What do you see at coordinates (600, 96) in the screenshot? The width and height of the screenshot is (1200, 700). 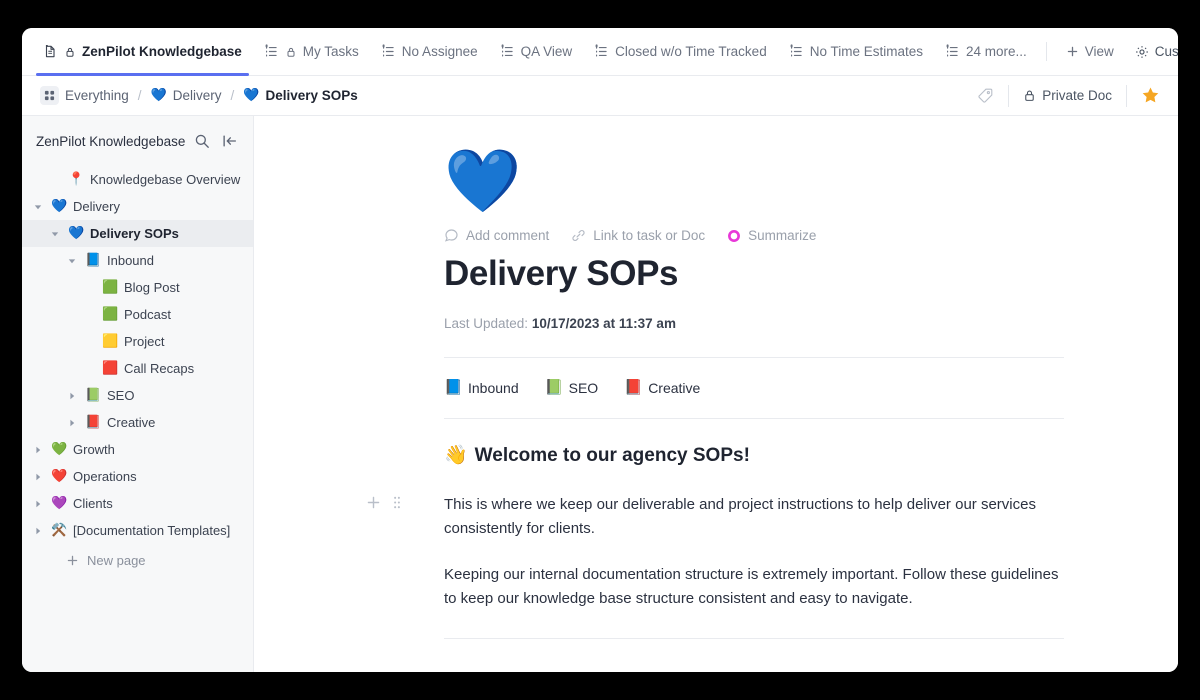 I see `breadcrumb-bar: Everything / 💙 Delivery / 💙 Delivery SOPs` at bounding box center [600, 96].